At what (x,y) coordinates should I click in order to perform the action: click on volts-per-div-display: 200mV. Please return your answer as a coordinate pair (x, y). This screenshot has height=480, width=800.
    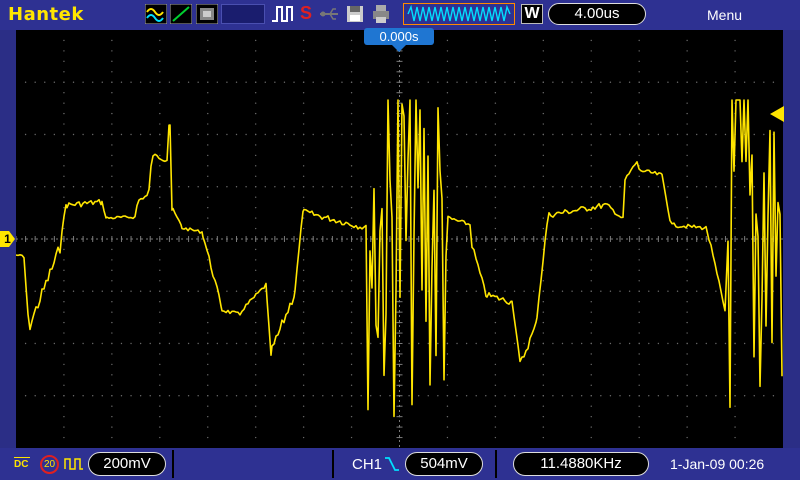
    Looking at the image, I should click on (127, 464).